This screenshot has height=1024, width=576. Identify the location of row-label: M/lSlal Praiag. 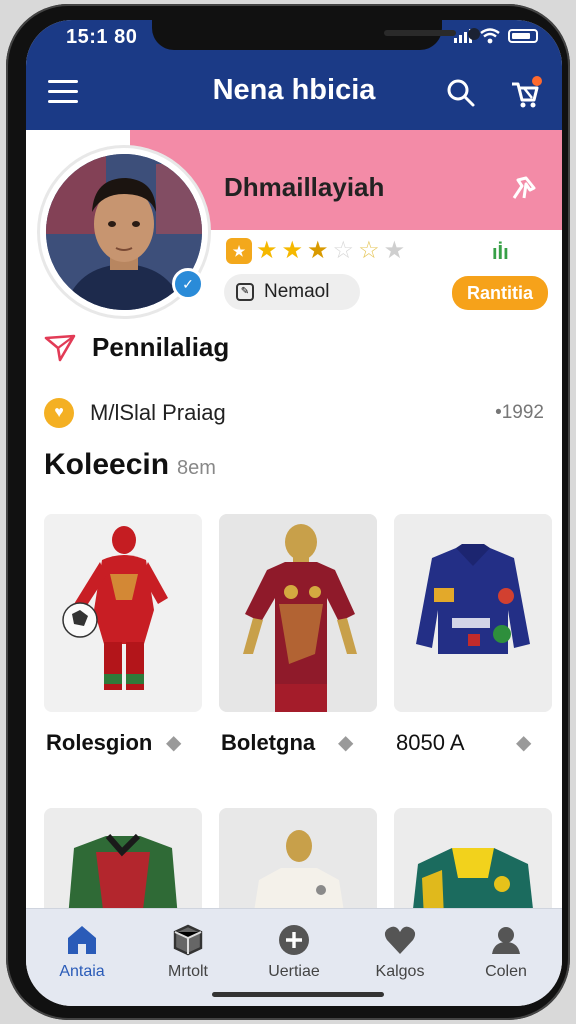
(158, 412).